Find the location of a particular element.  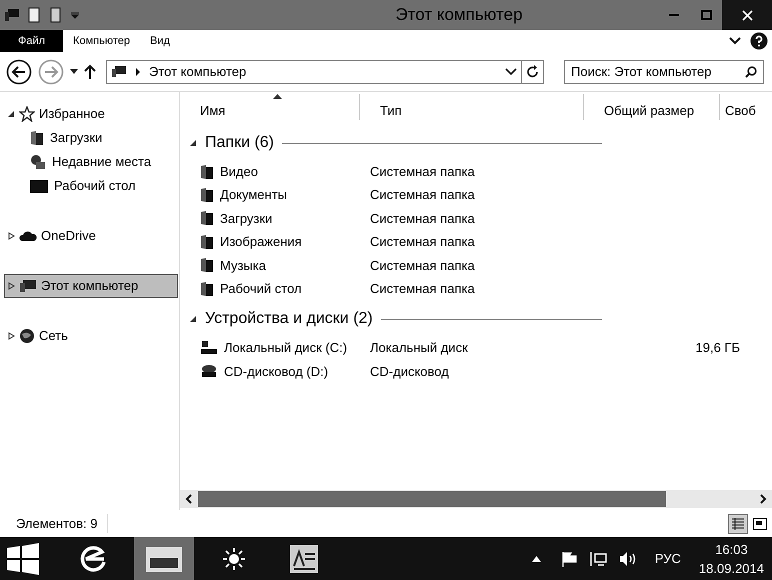

item-size: 19,6 ГБ is located at coordinates (718, 348).